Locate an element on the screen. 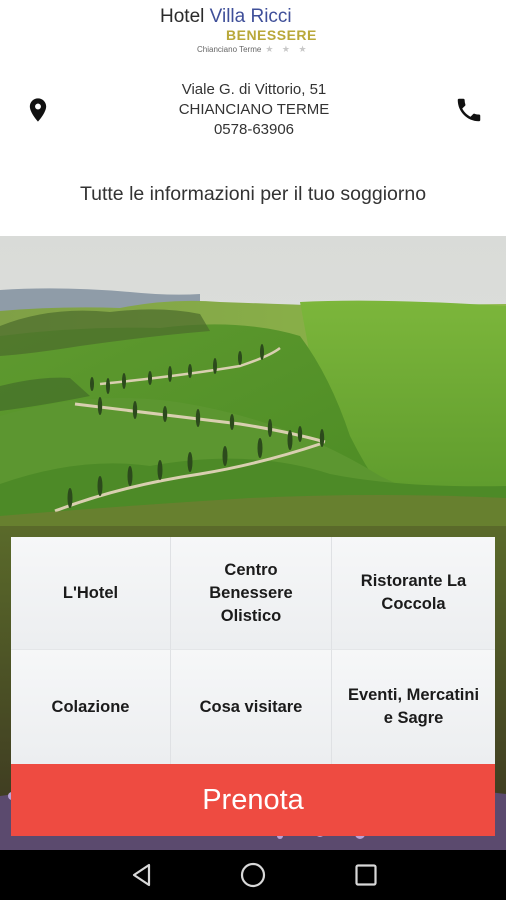 This screenshot has height=900, width=506. logo-stars: ★ ★ ★ is located at coordinates (287, 49).